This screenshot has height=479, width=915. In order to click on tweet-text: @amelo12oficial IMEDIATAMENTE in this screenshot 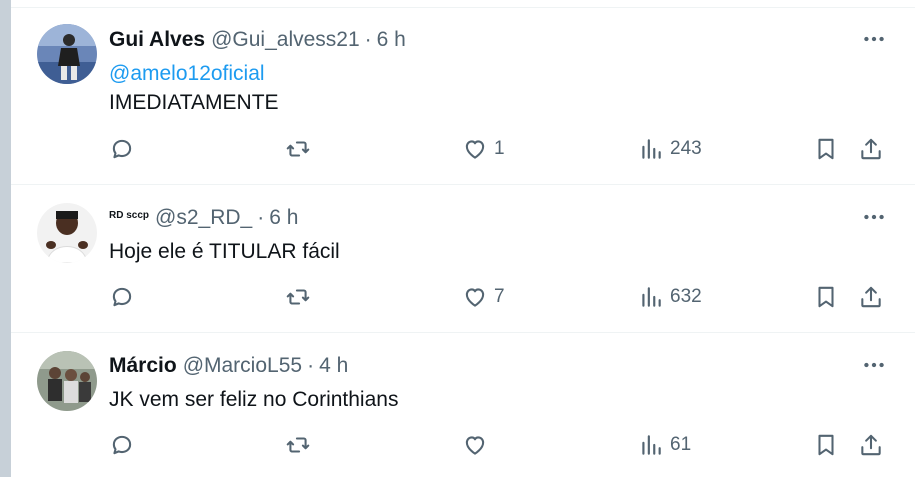, I will do `click(194, 88)`.